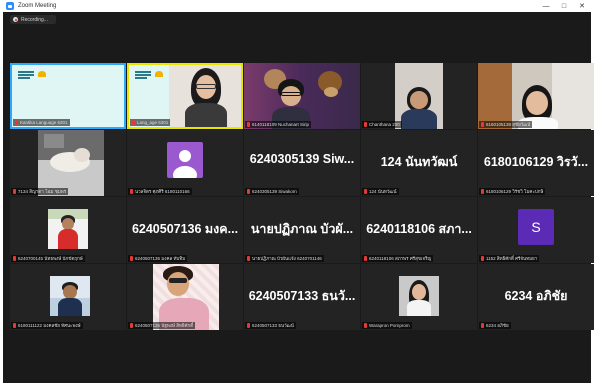 Image resolution: width=594 pixels, height=383 pixels. I want to click on participant-tile-p5: 6160105138 สุชัยวัฒน์, so click(536, 96).